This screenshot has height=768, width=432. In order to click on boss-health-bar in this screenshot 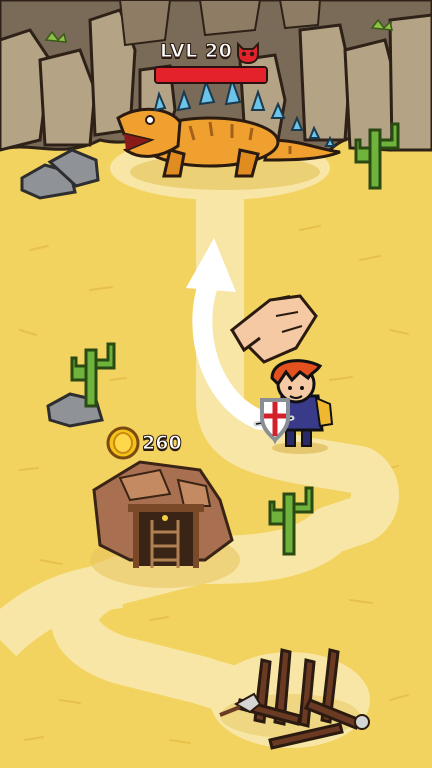, I will do `click(211, 75)`.